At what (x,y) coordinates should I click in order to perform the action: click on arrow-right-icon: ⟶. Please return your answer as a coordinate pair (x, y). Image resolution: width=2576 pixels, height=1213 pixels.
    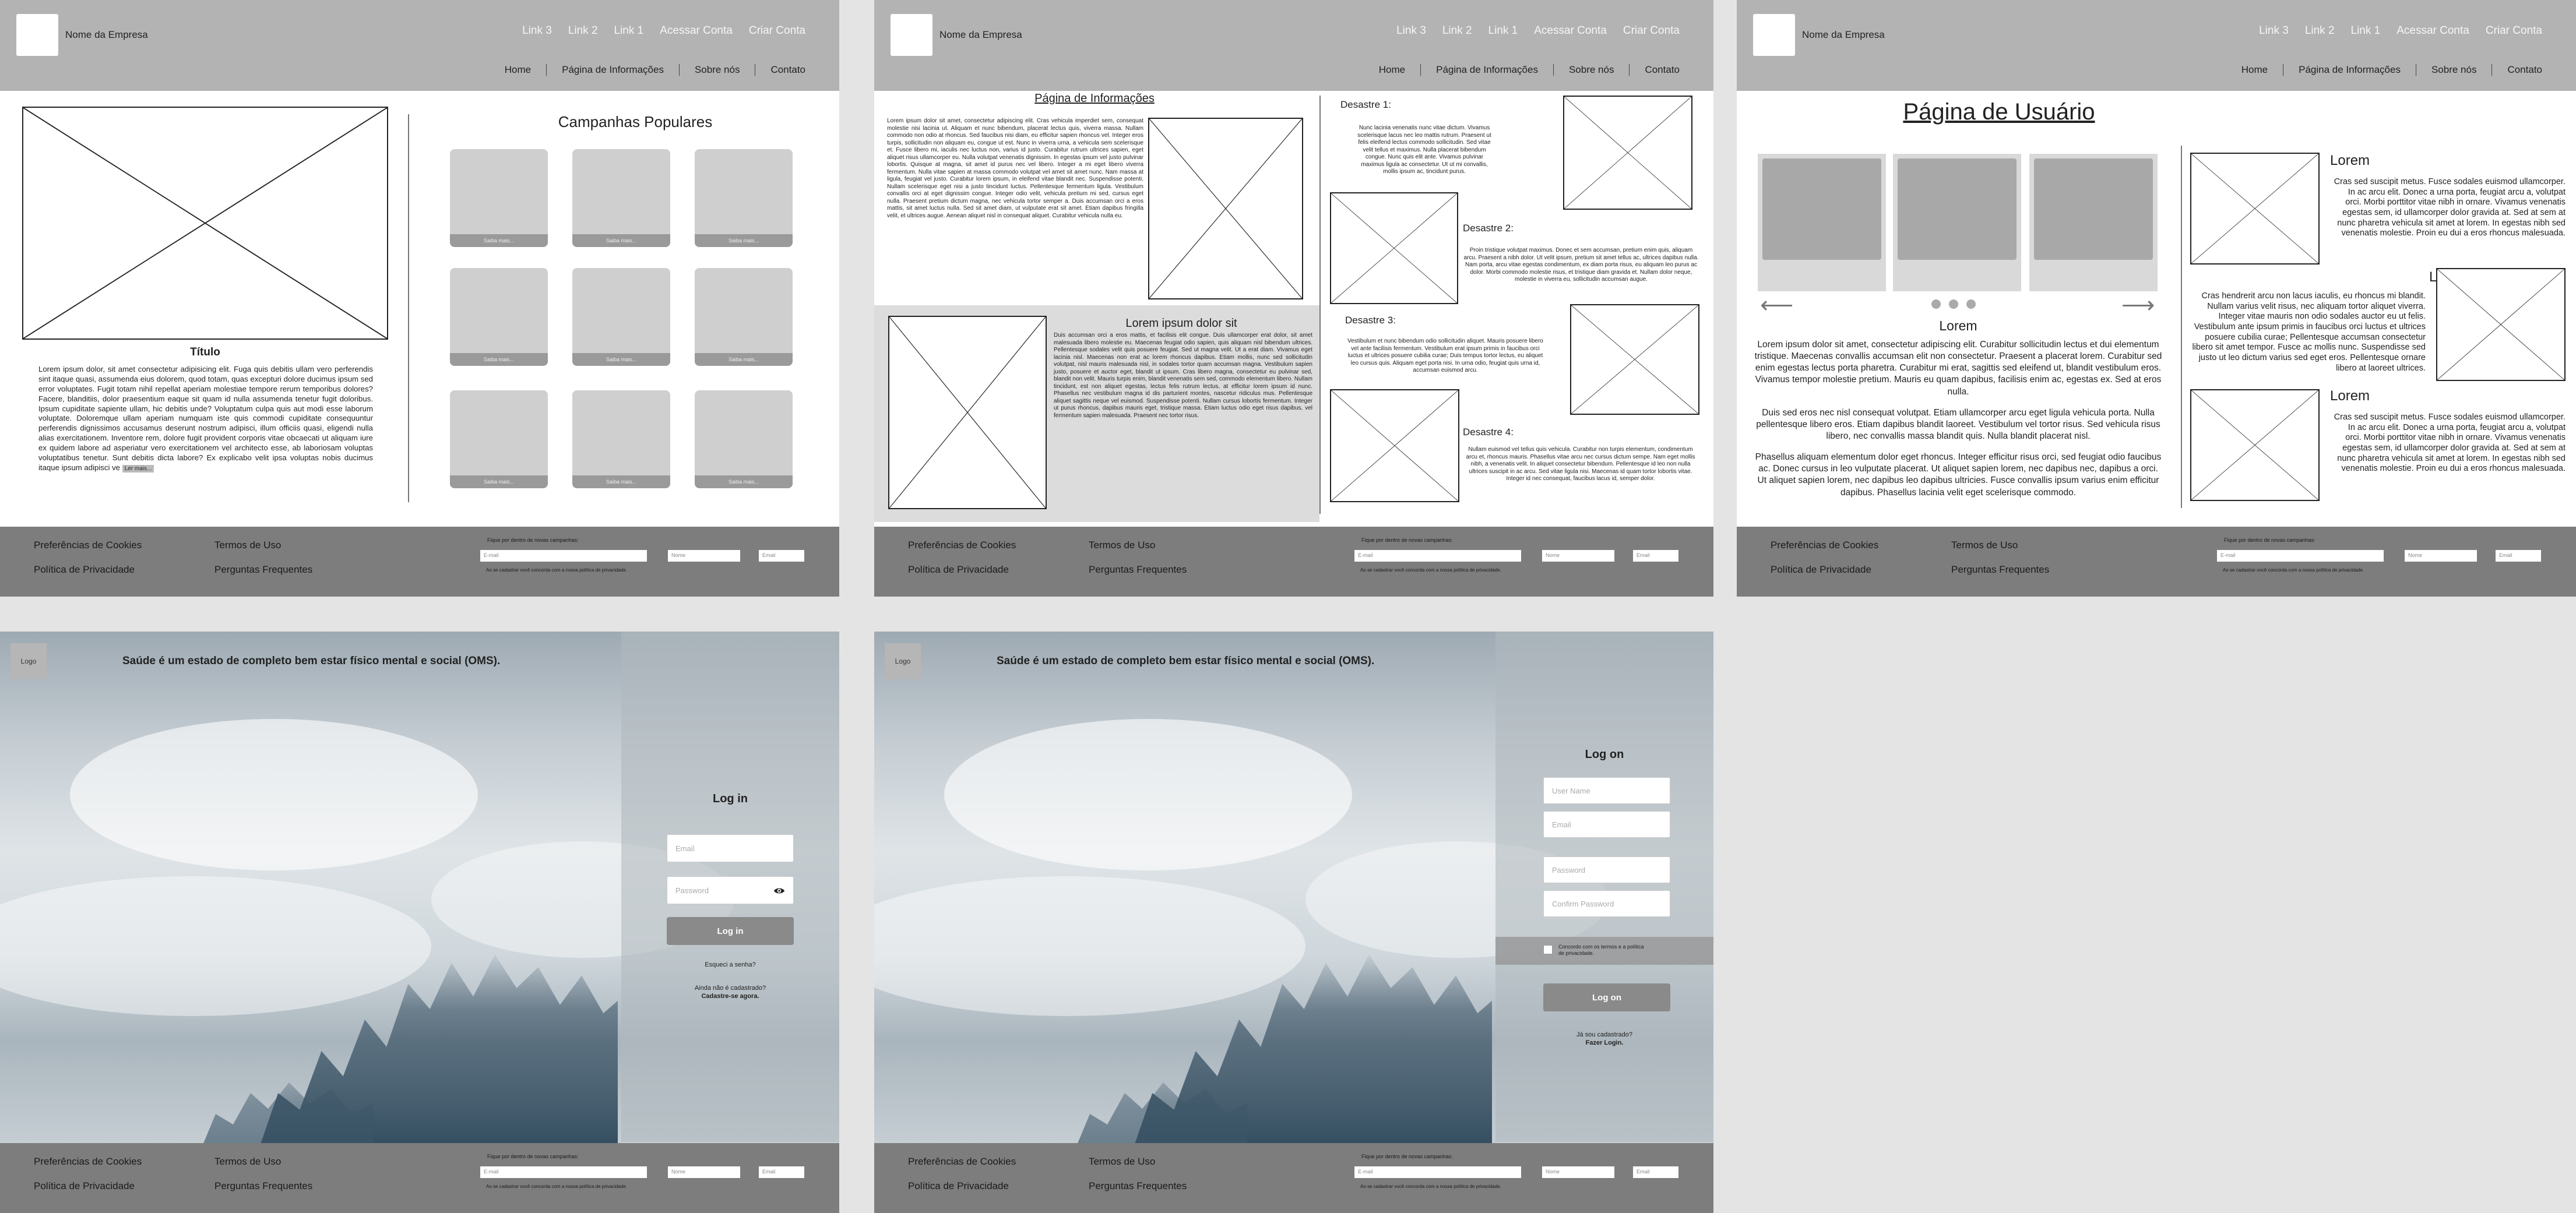
    Looking at the image, I should click on (2138, 305).